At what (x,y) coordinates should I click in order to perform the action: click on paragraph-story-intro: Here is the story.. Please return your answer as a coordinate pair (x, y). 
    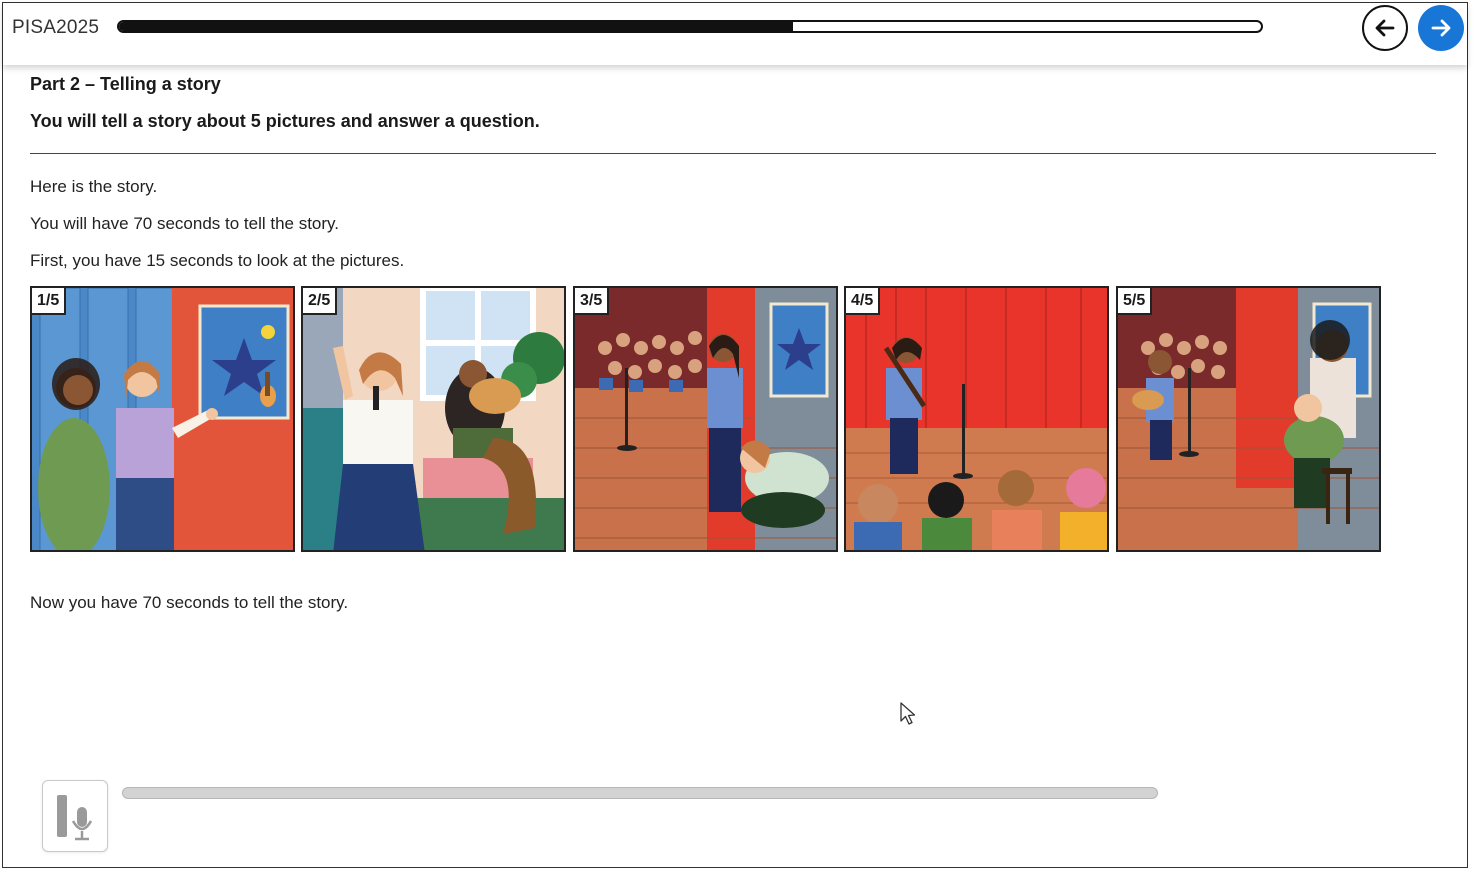
    Looking at the image, I should click on (94, 186).